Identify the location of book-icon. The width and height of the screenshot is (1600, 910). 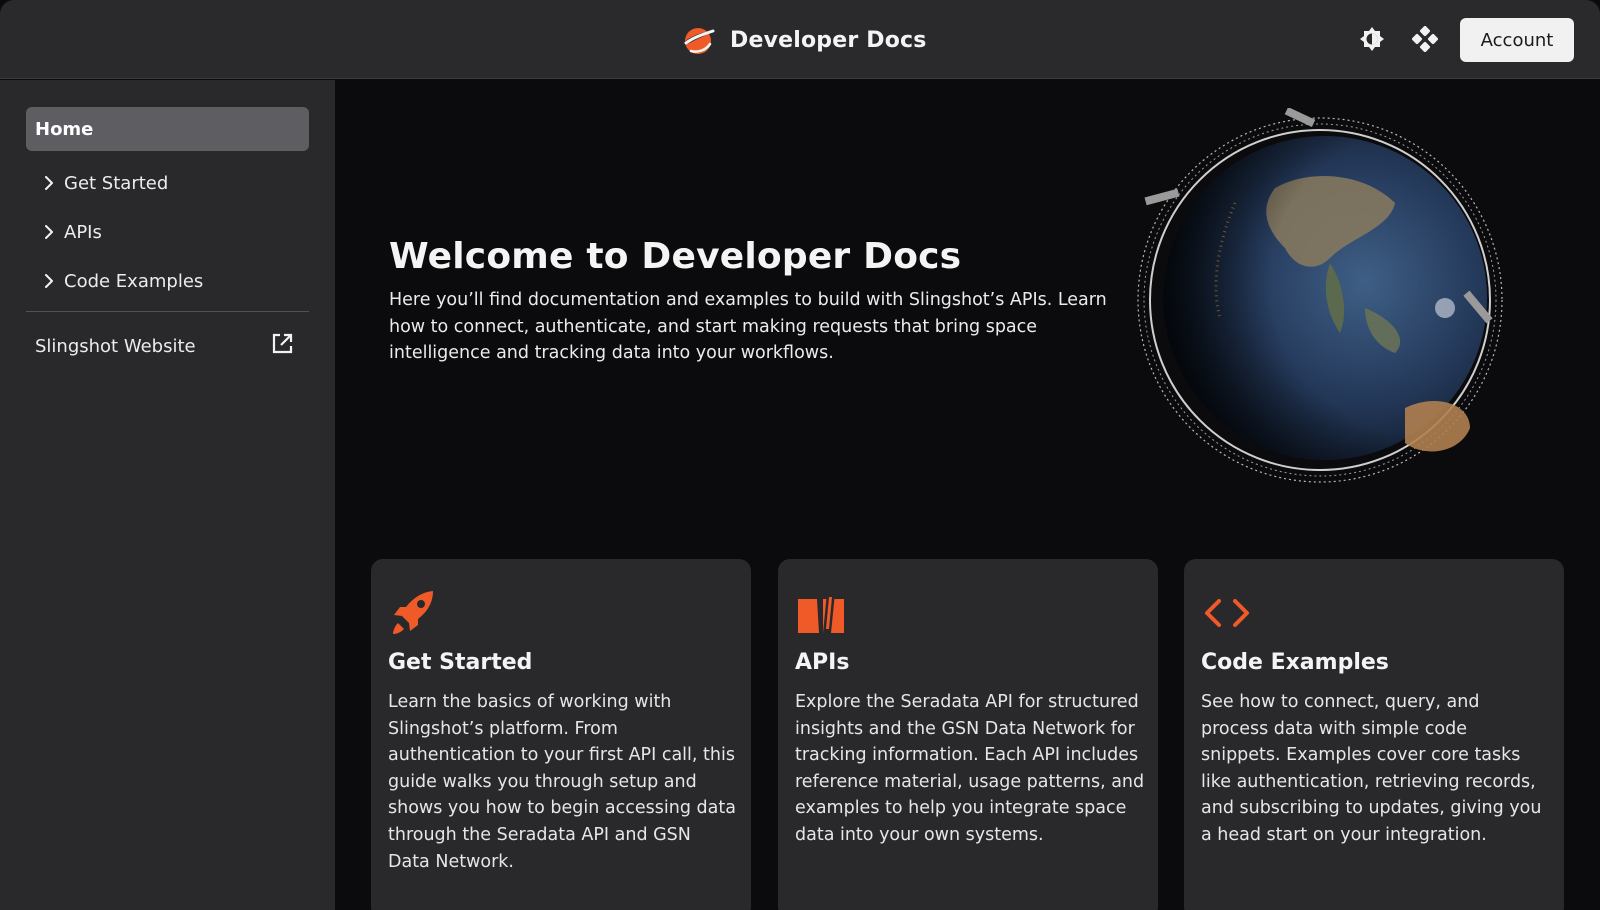
(821, 613).